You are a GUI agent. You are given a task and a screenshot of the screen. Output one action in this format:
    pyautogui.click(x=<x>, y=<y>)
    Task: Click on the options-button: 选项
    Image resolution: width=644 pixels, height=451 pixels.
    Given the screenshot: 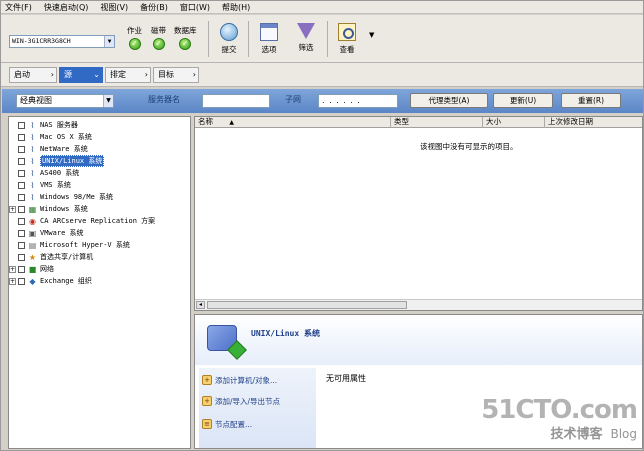 What is the action you would take?
    pyautogui.click(x=269, y=39)
    